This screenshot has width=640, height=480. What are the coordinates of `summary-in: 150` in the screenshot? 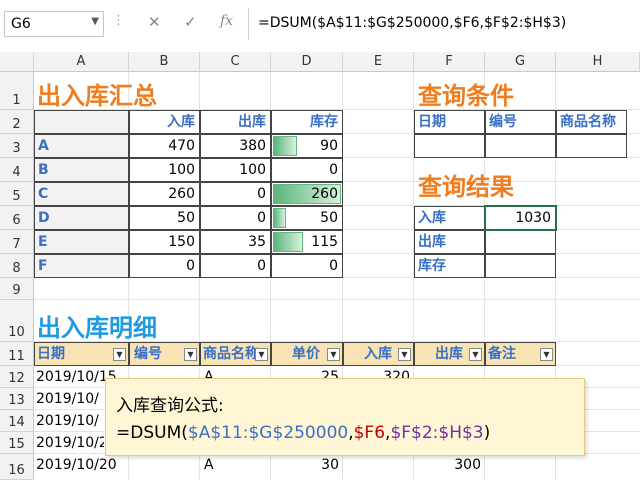 It's located at (164, 242).